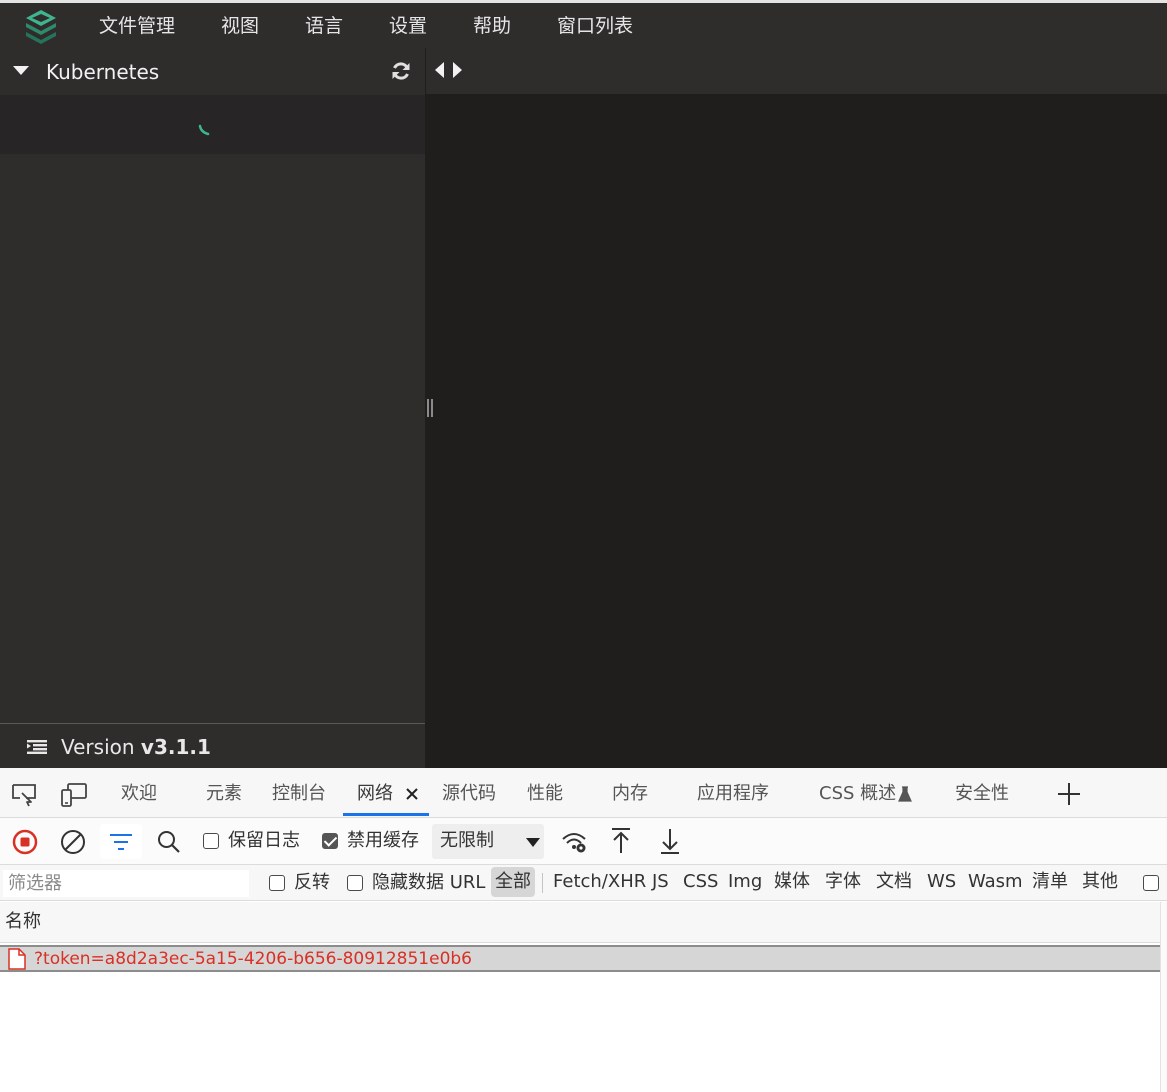 The height and width of the screenshot is (1092, 1167). What do you see at coordinates (204, 130) in the screenshot?
I see `loading-spinner-icon` at bounding box center [204, 130].